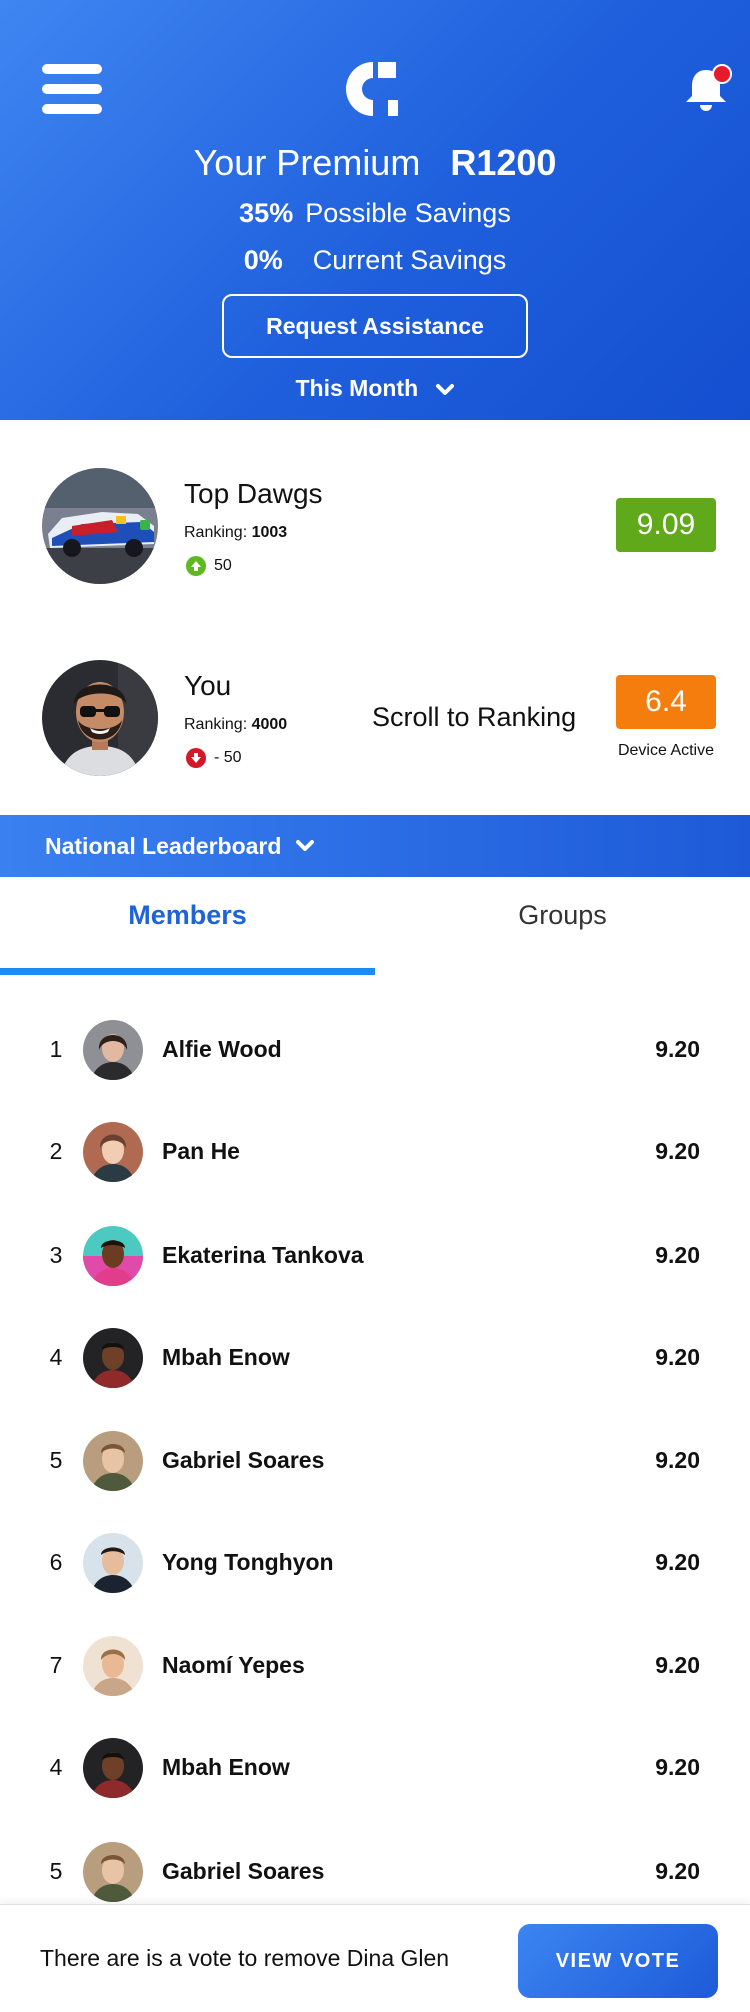 Image resolution: width=750 pixels, height=2012 pixels. I want to click on current-savings-pct: 0%, so click(263, 260).